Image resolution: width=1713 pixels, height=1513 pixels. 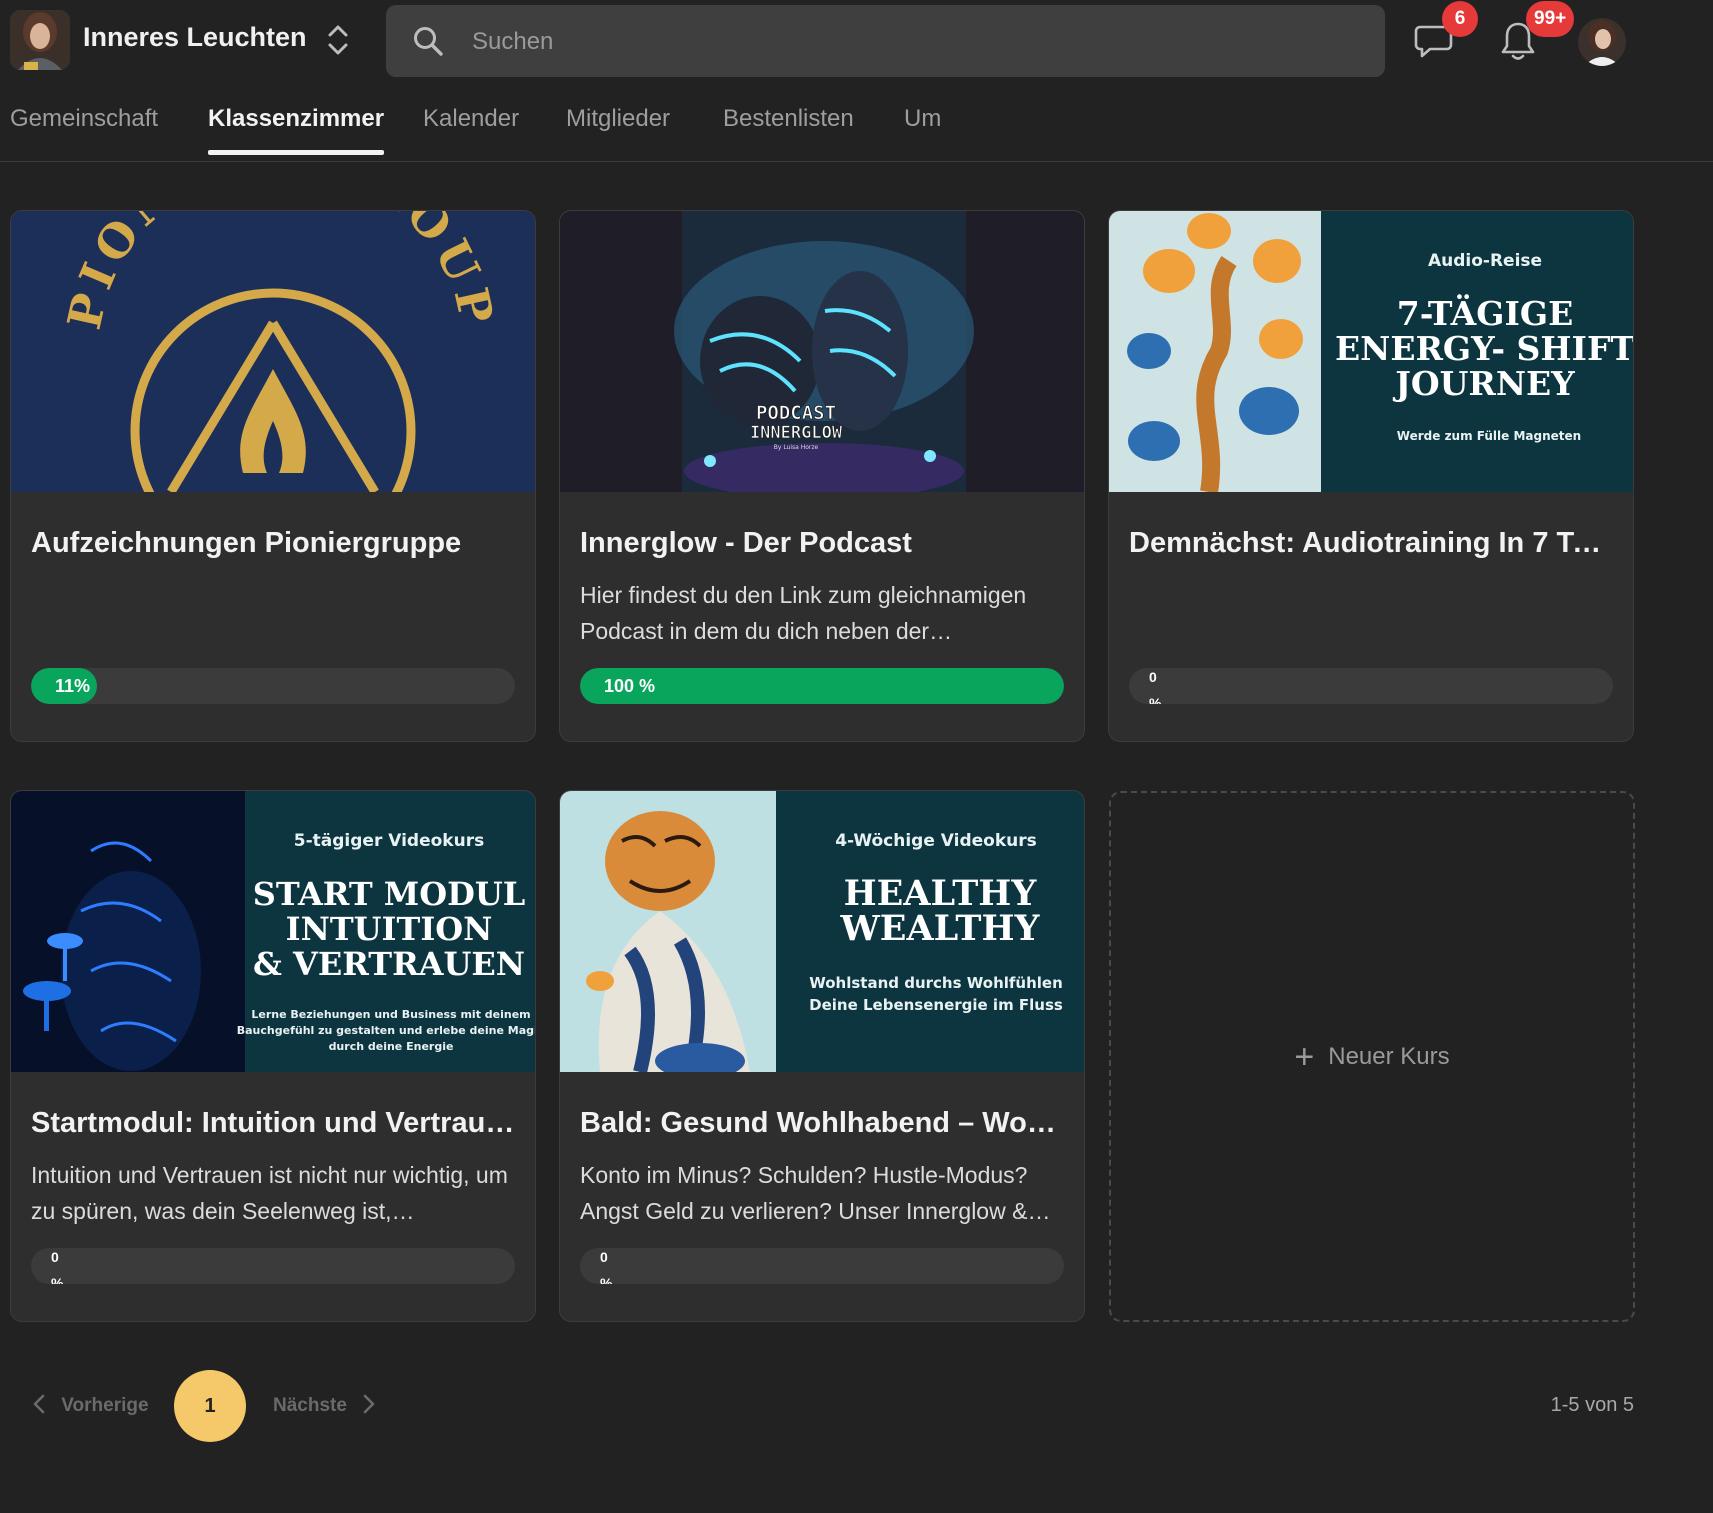 I want to click on cover-text: ENERGY- SHIFT, so click(x=1484, y=348).